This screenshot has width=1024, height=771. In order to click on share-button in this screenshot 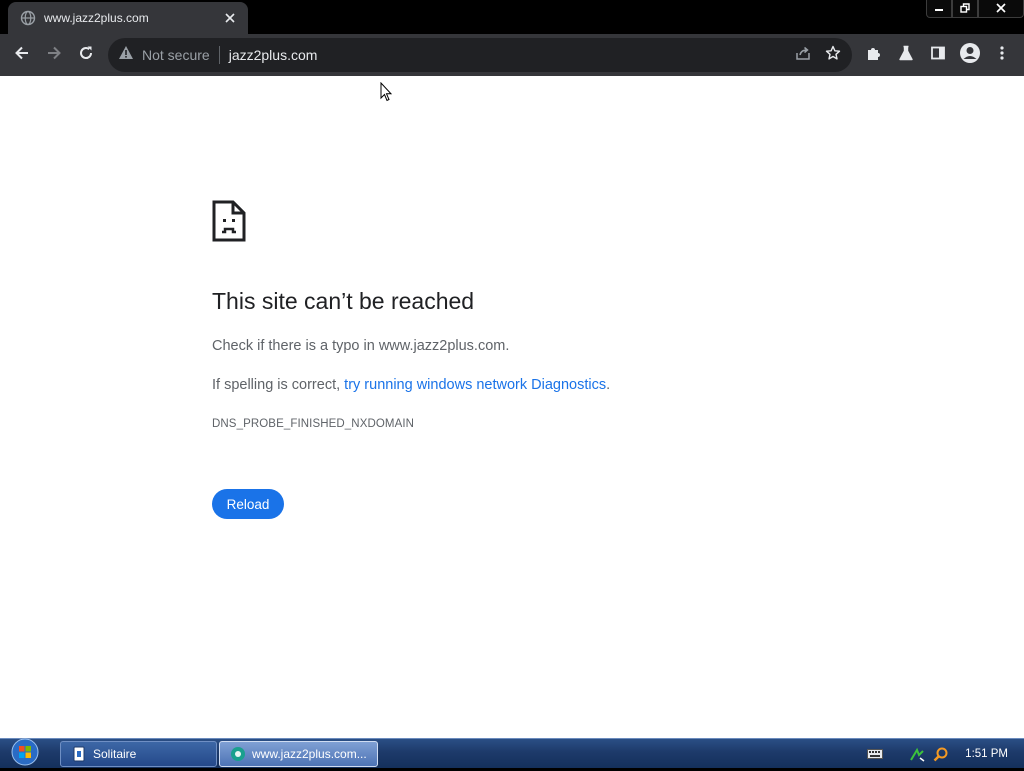, I will do `click(803, 55)`.